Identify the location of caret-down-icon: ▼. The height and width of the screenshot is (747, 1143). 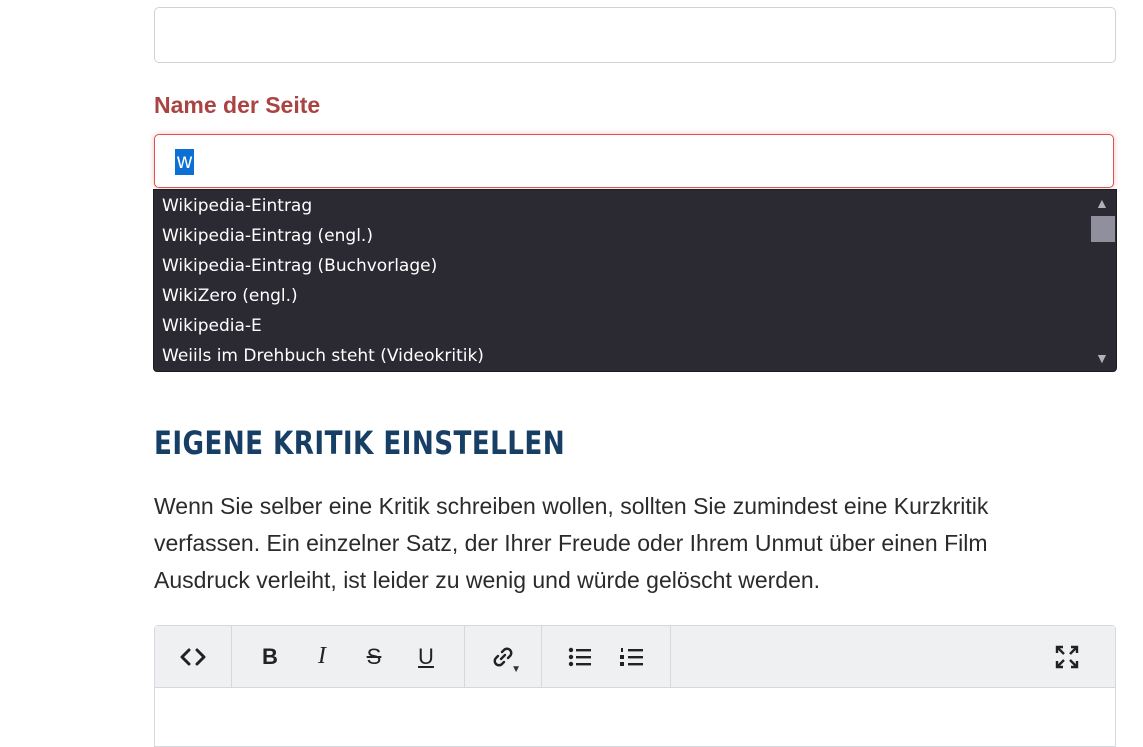
(516, 669).